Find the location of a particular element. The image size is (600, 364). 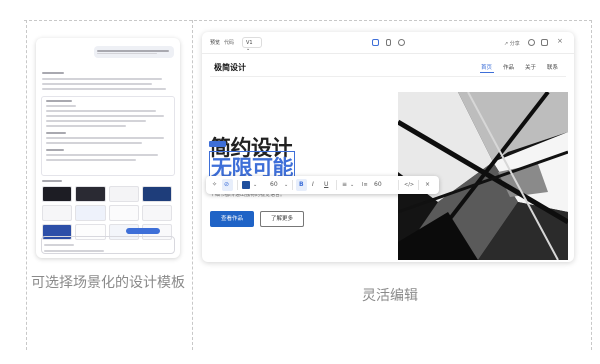

code-icon: </> is located at coordinates (409, 185).